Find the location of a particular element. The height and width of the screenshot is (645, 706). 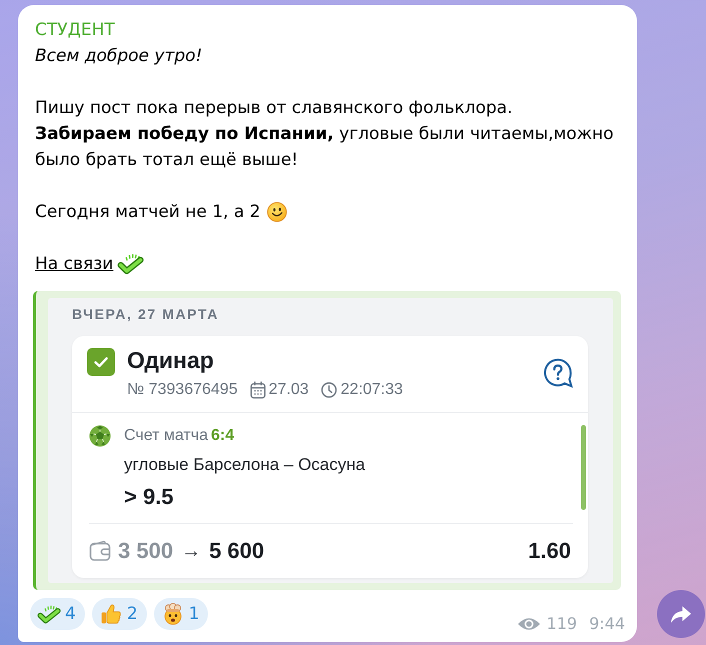

sender-name: СТУДЕНТ is located at coordinates (74, 30).